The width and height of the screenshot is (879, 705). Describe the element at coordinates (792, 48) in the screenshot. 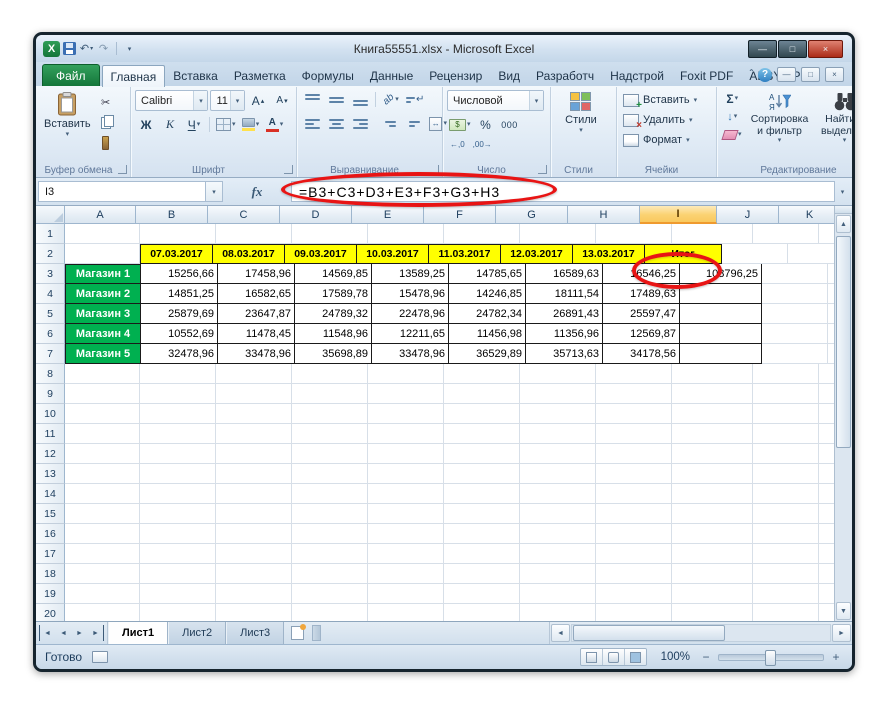

I see `maximize-button: □` at that location.